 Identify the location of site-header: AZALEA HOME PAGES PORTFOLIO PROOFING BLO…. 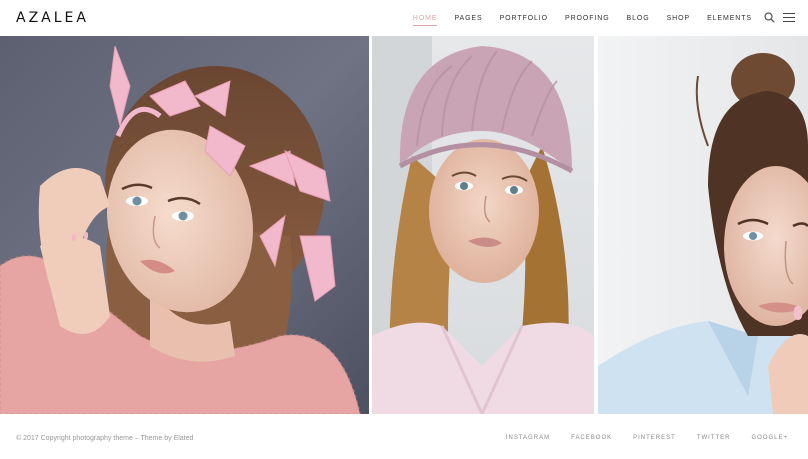
(404, 18).